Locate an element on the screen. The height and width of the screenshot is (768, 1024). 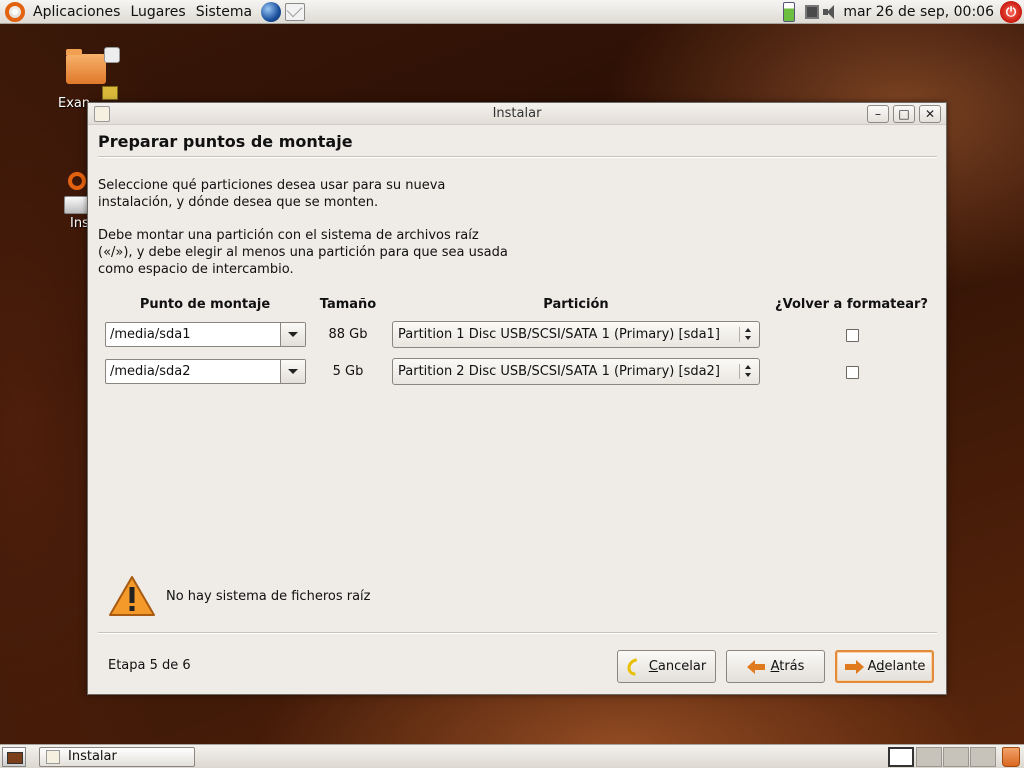
folder-icon is located at coordinates (86, 66).